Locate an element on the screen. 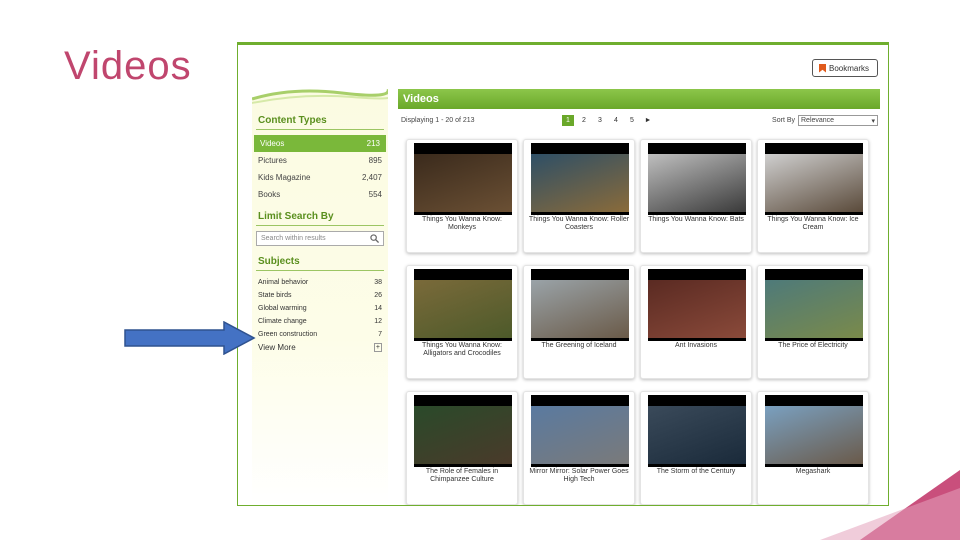  bookmarks-button: Bookmarks is located at coordinates (845, 68).